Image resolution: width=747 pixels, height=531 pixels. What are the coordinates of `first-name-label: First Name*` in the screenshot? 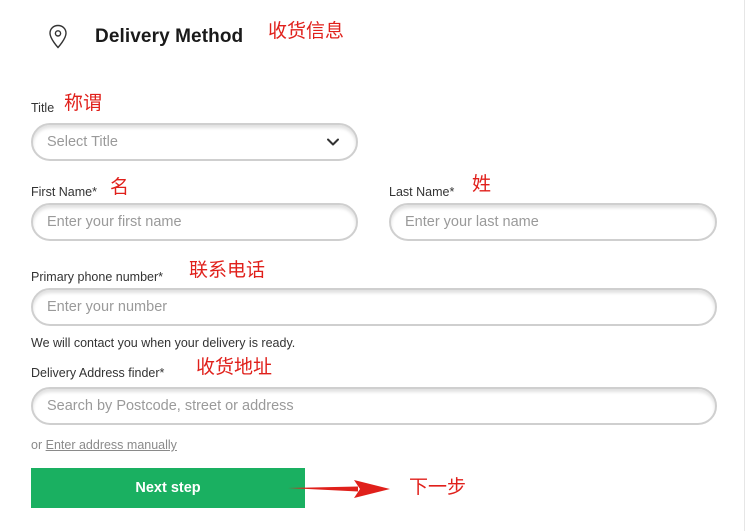 It's located at (64, 192).